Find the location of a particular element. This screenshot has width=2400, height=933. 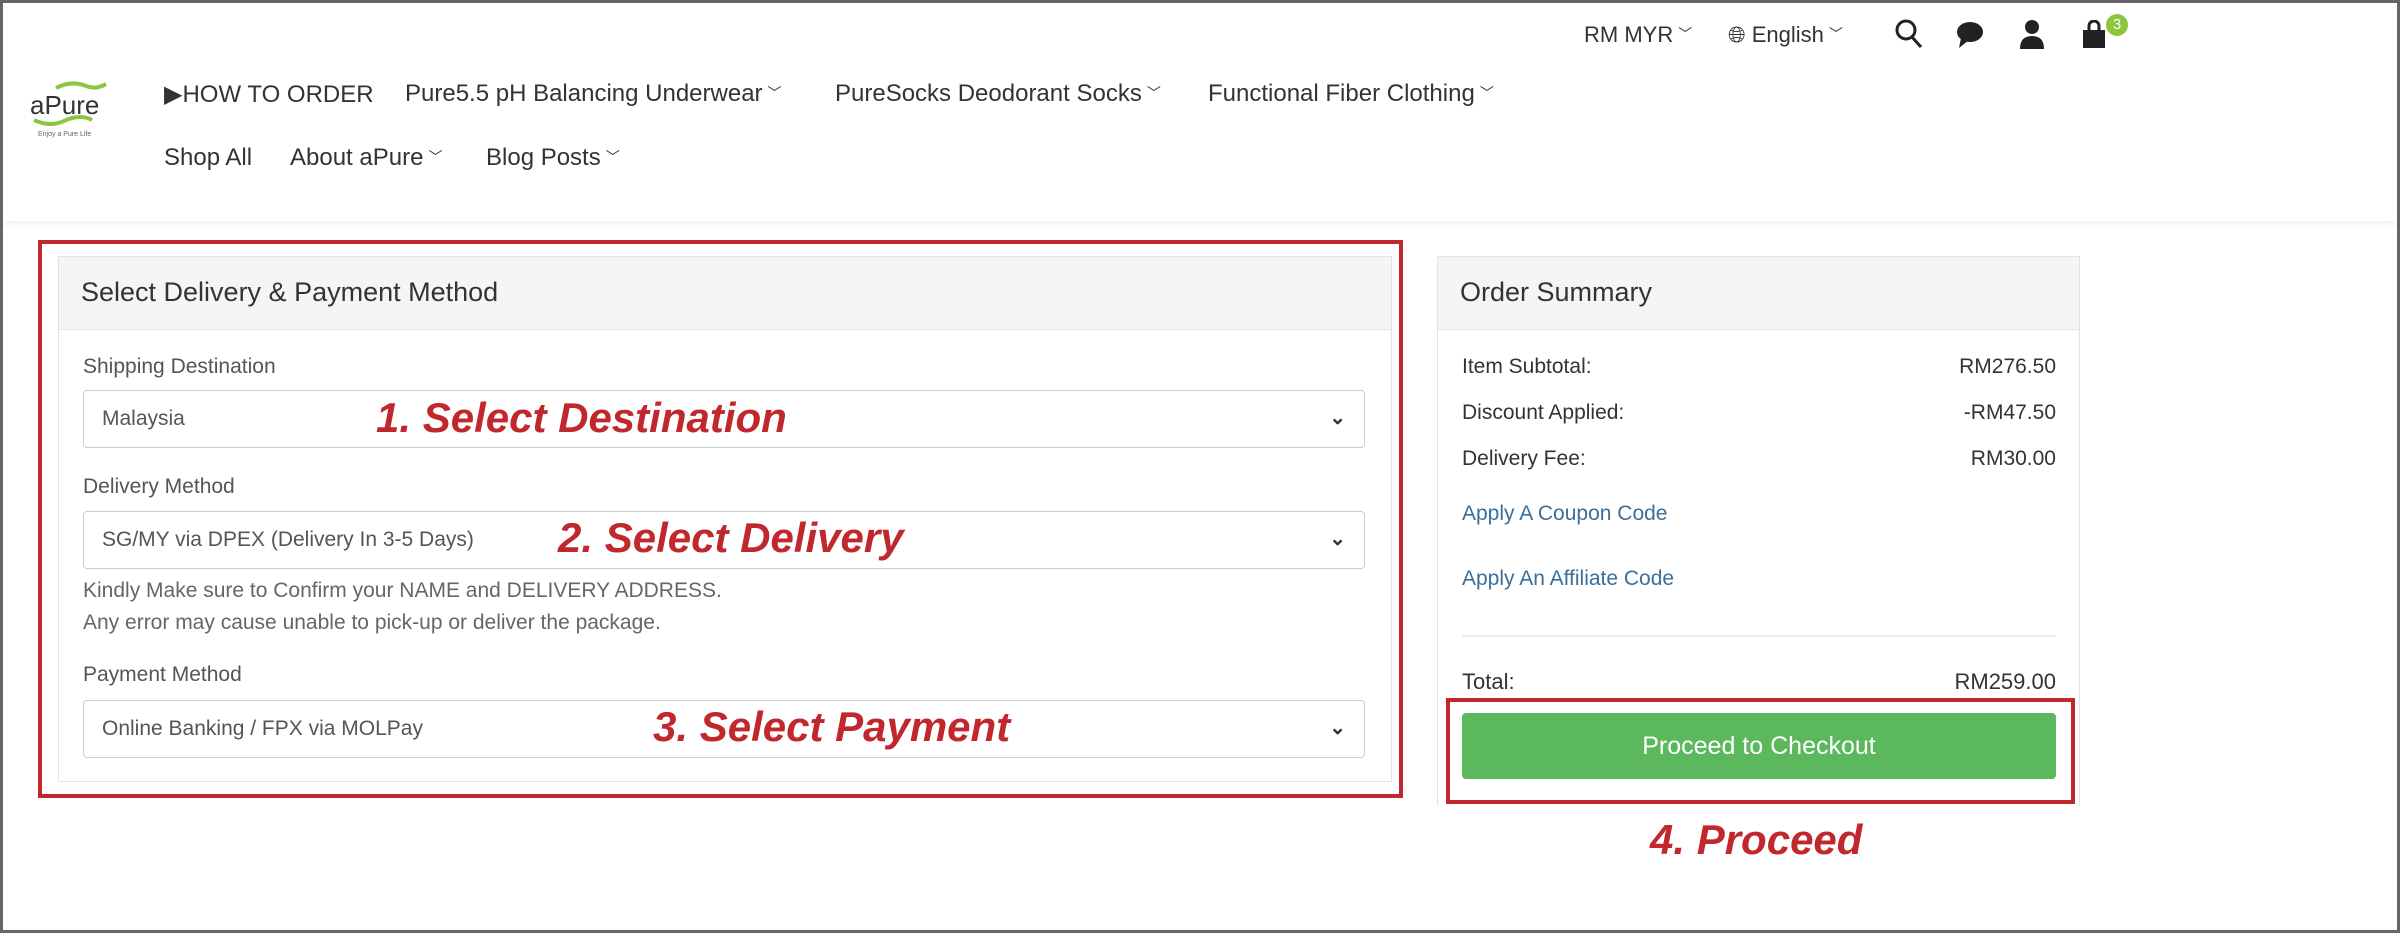

nav-underwear: Pure5.5 pH Balancing Underwear ﹀ is located at coordinates (593, 94).